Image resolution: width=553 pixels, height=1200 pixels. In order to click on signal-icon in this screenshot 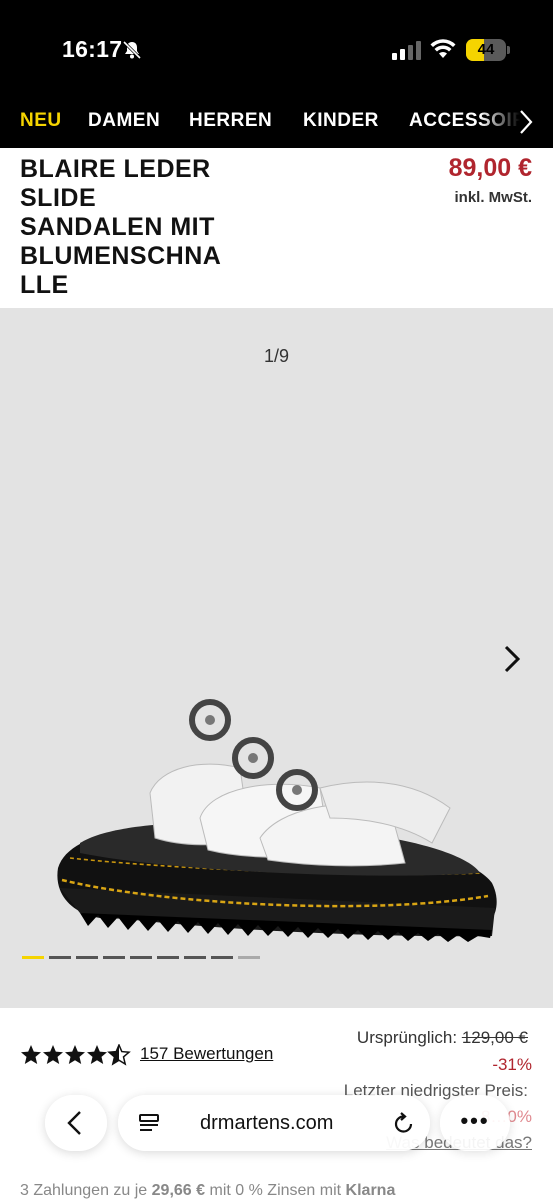, I will do `click(406, 50)`.